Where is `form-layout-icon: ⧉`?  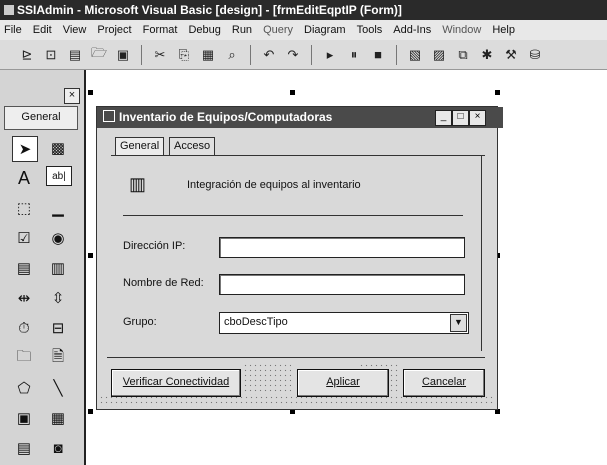
form-layout-icon: ⧉ is located at coordinates (463, 55).